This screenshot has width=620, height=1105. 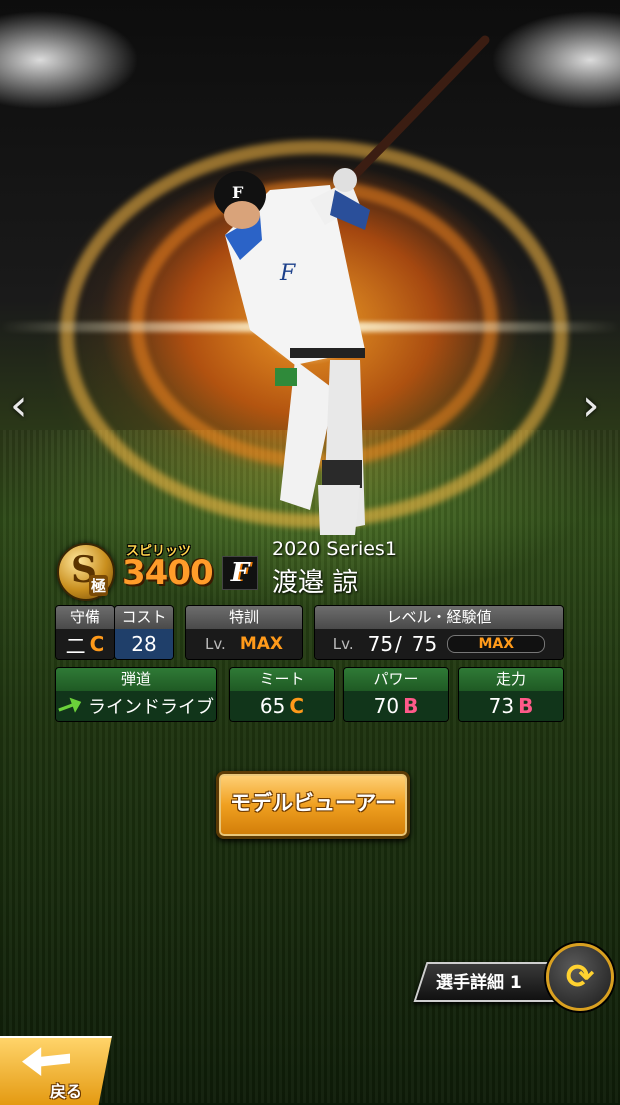 What do you see at coordinates (315, 583) in the screenshot?
I see `player-name: 渡邉 諒` at bounding box center [315, 583].